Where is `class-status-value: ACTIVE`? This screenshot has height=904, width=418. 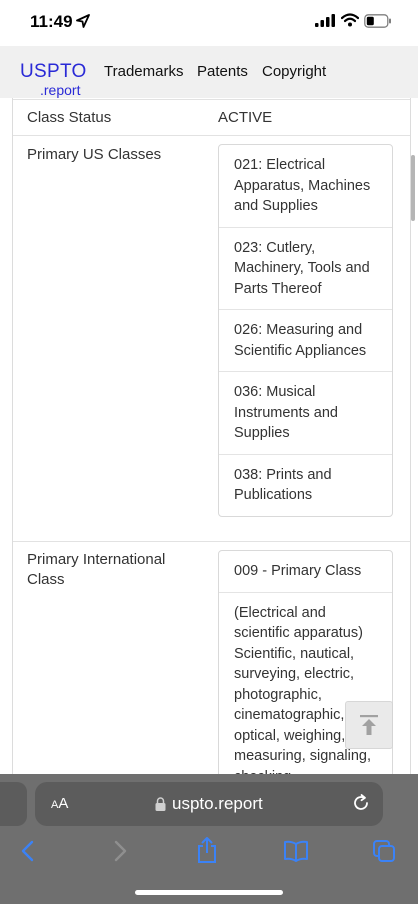 class-status-value: ACTIVE is located at coordinates (245, 117).